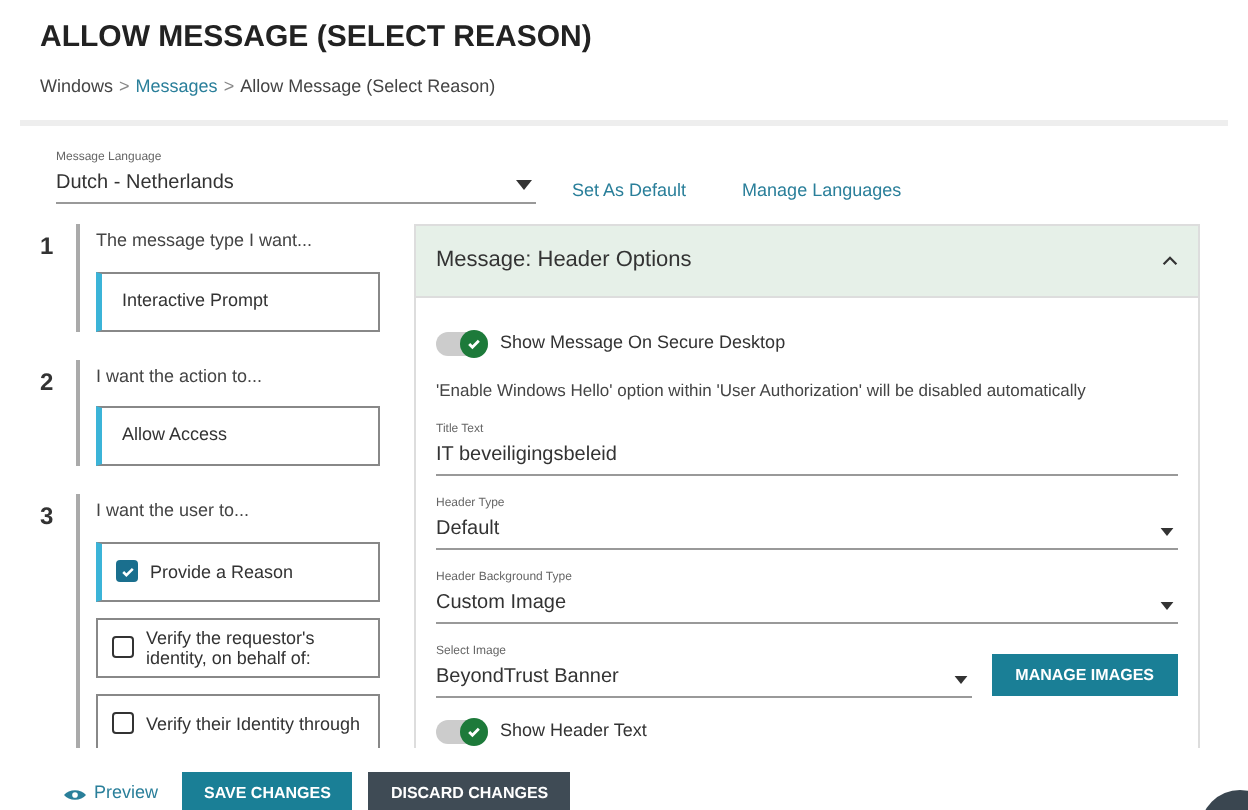  Describe the element at coordinates (643, 343) in the screenshot. I see `toggle-label: Show Message On Secure Desktop` at that location.